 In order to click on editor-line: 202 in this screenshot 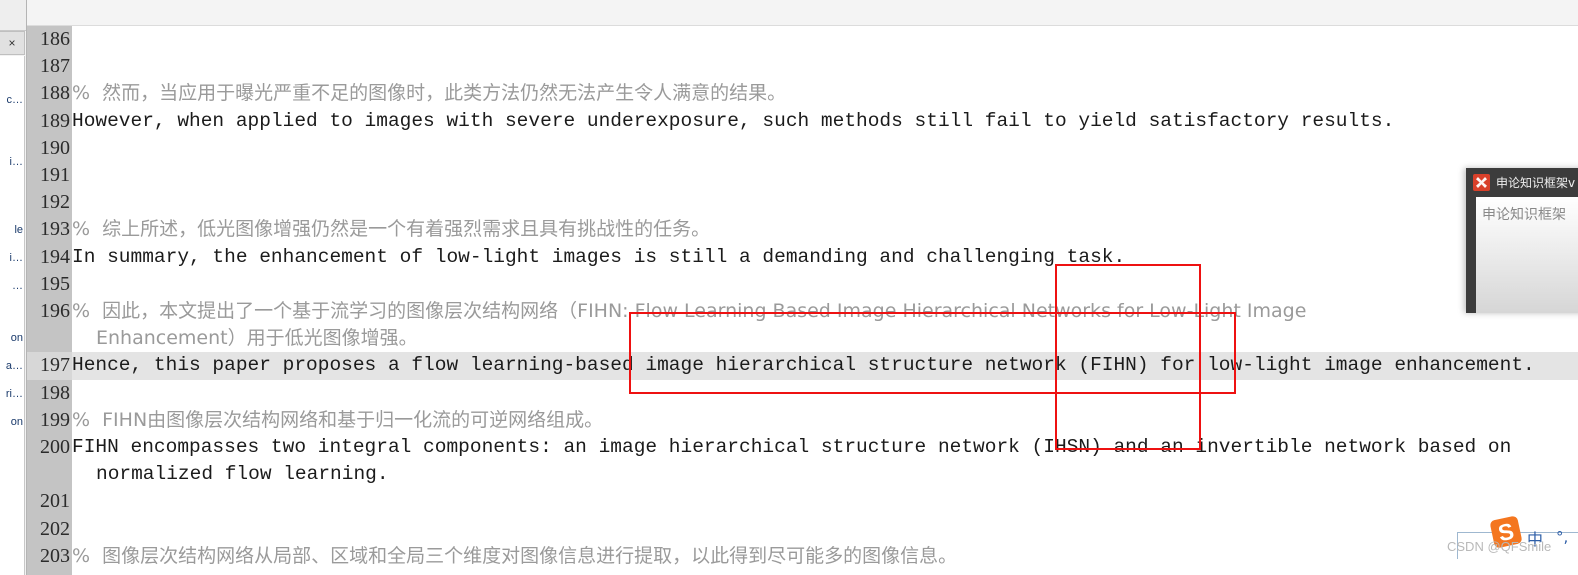, I will do `click(802, 529)`.